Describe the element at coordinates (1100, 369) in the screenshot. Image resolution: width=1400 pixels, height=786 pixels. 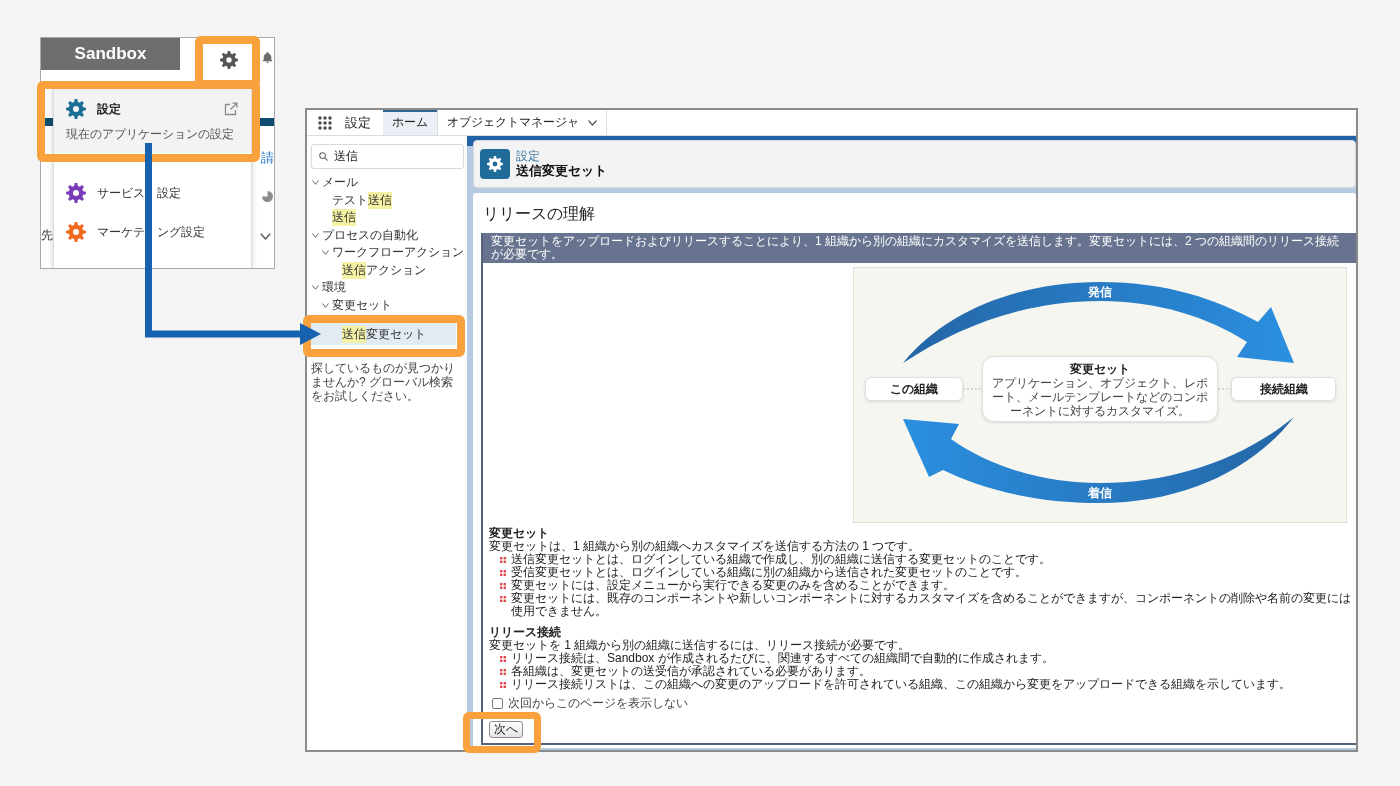
I see `node-title: 変更セット` at that location.